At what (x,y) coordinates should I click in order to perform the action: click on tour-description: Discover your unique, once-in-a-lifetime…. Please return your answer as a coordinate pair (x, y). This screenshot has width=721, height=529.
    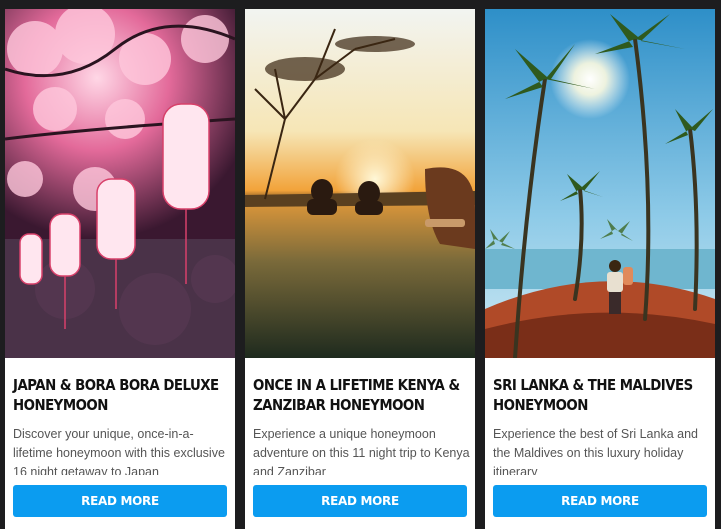
    Looking at the image, I should click on (119, 451).